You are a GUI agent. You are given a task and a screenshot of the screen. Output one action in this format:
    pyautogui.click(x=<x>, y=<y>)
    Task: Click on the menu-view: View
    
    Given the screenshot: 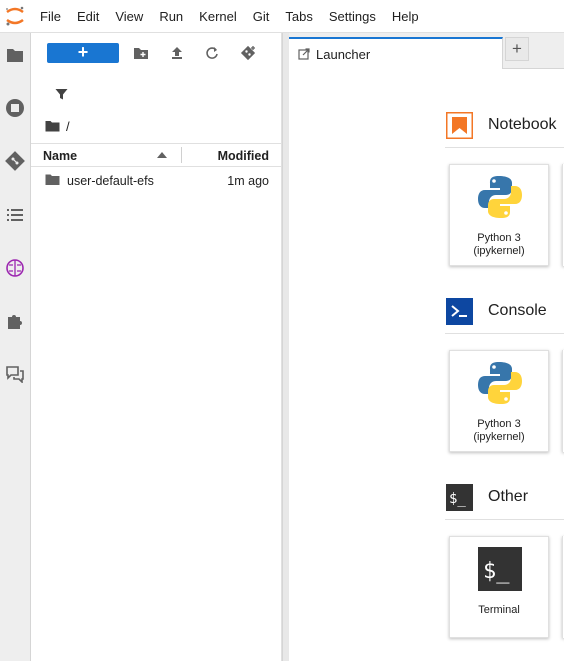 What is the action you would take?
    pyautogui.click(x=129, y=16)
    